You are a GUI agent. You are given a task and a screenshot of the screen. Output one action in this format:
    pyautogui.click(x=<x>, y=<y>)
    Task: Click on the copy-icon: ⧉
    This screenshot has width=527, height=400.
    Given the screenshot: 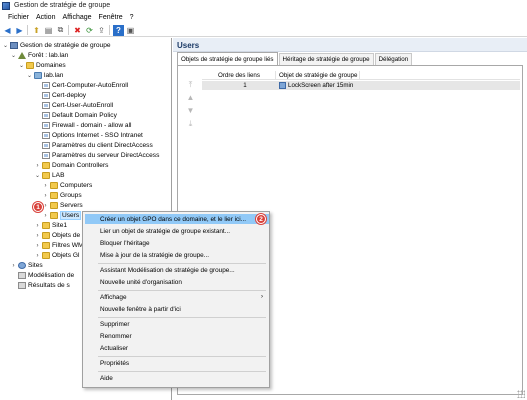 What is the action you would take?
    pyautogui.click(x=60, y=30)
    